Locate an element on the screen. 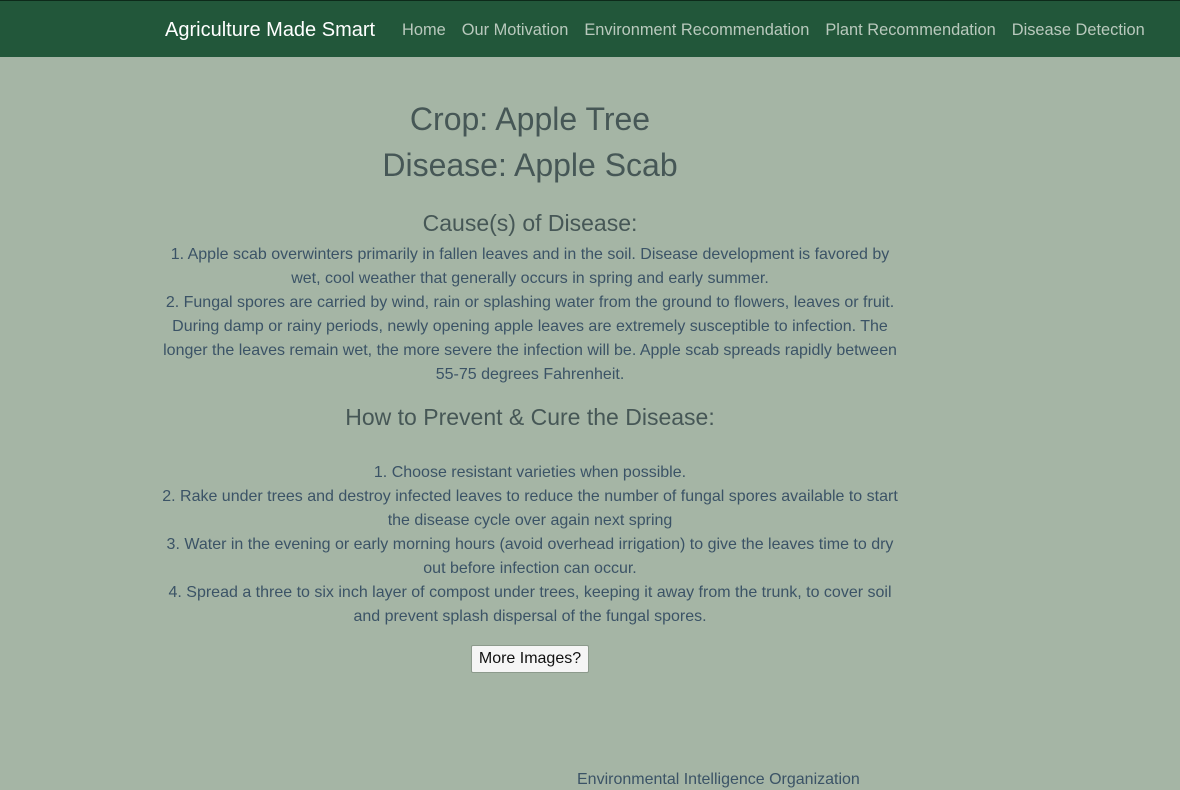 The image size is (1180, 790). nav-link-plant-recommendation: Plant Recommendation is located at coordinates (910, 30).